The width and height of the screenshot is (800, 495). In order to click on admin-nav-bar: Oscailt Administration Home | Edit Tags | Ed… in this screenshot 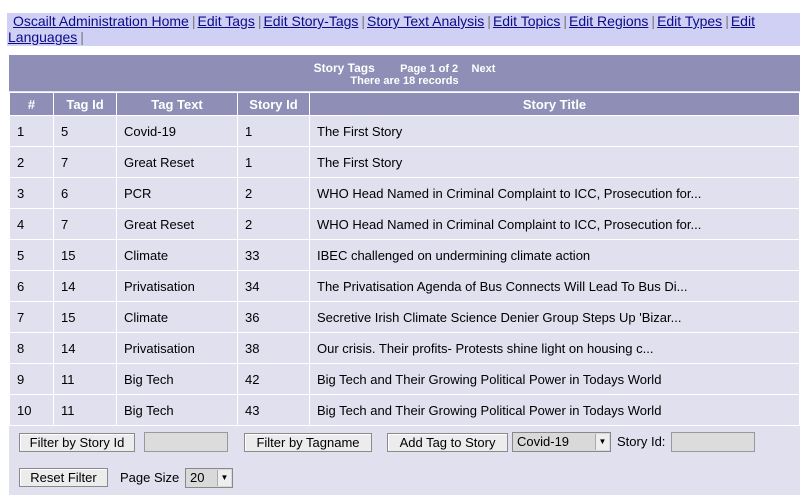, I will do `click(403, 29)`.